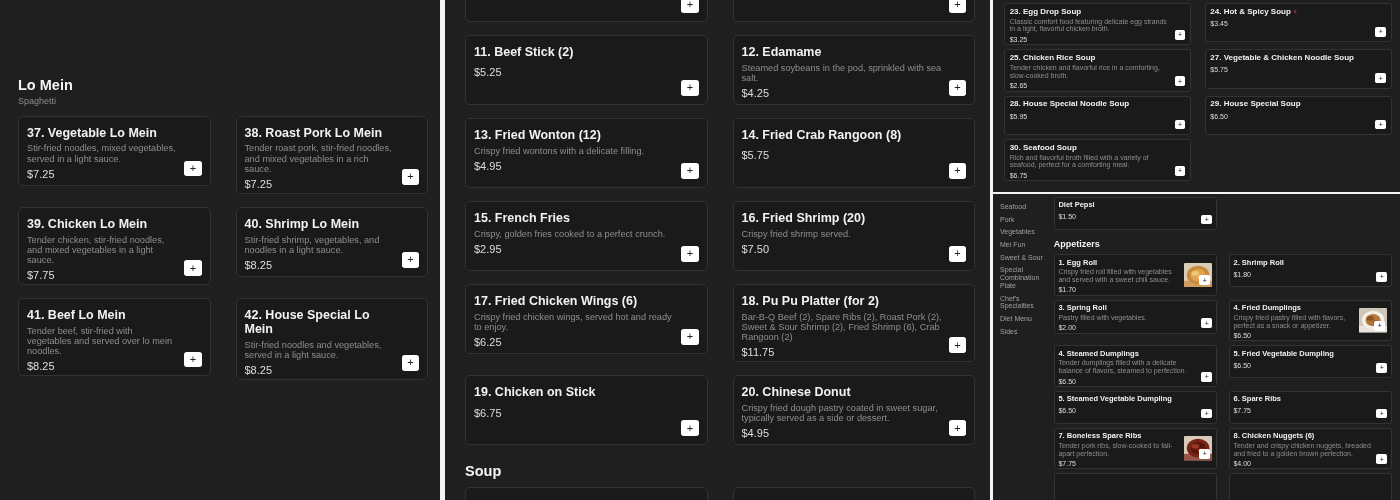 The width and height of the screenshot is (1400, 500). Describe the element at coordinates (756, 92) in the screenshot. I see `item-price: $4.25` at that location.